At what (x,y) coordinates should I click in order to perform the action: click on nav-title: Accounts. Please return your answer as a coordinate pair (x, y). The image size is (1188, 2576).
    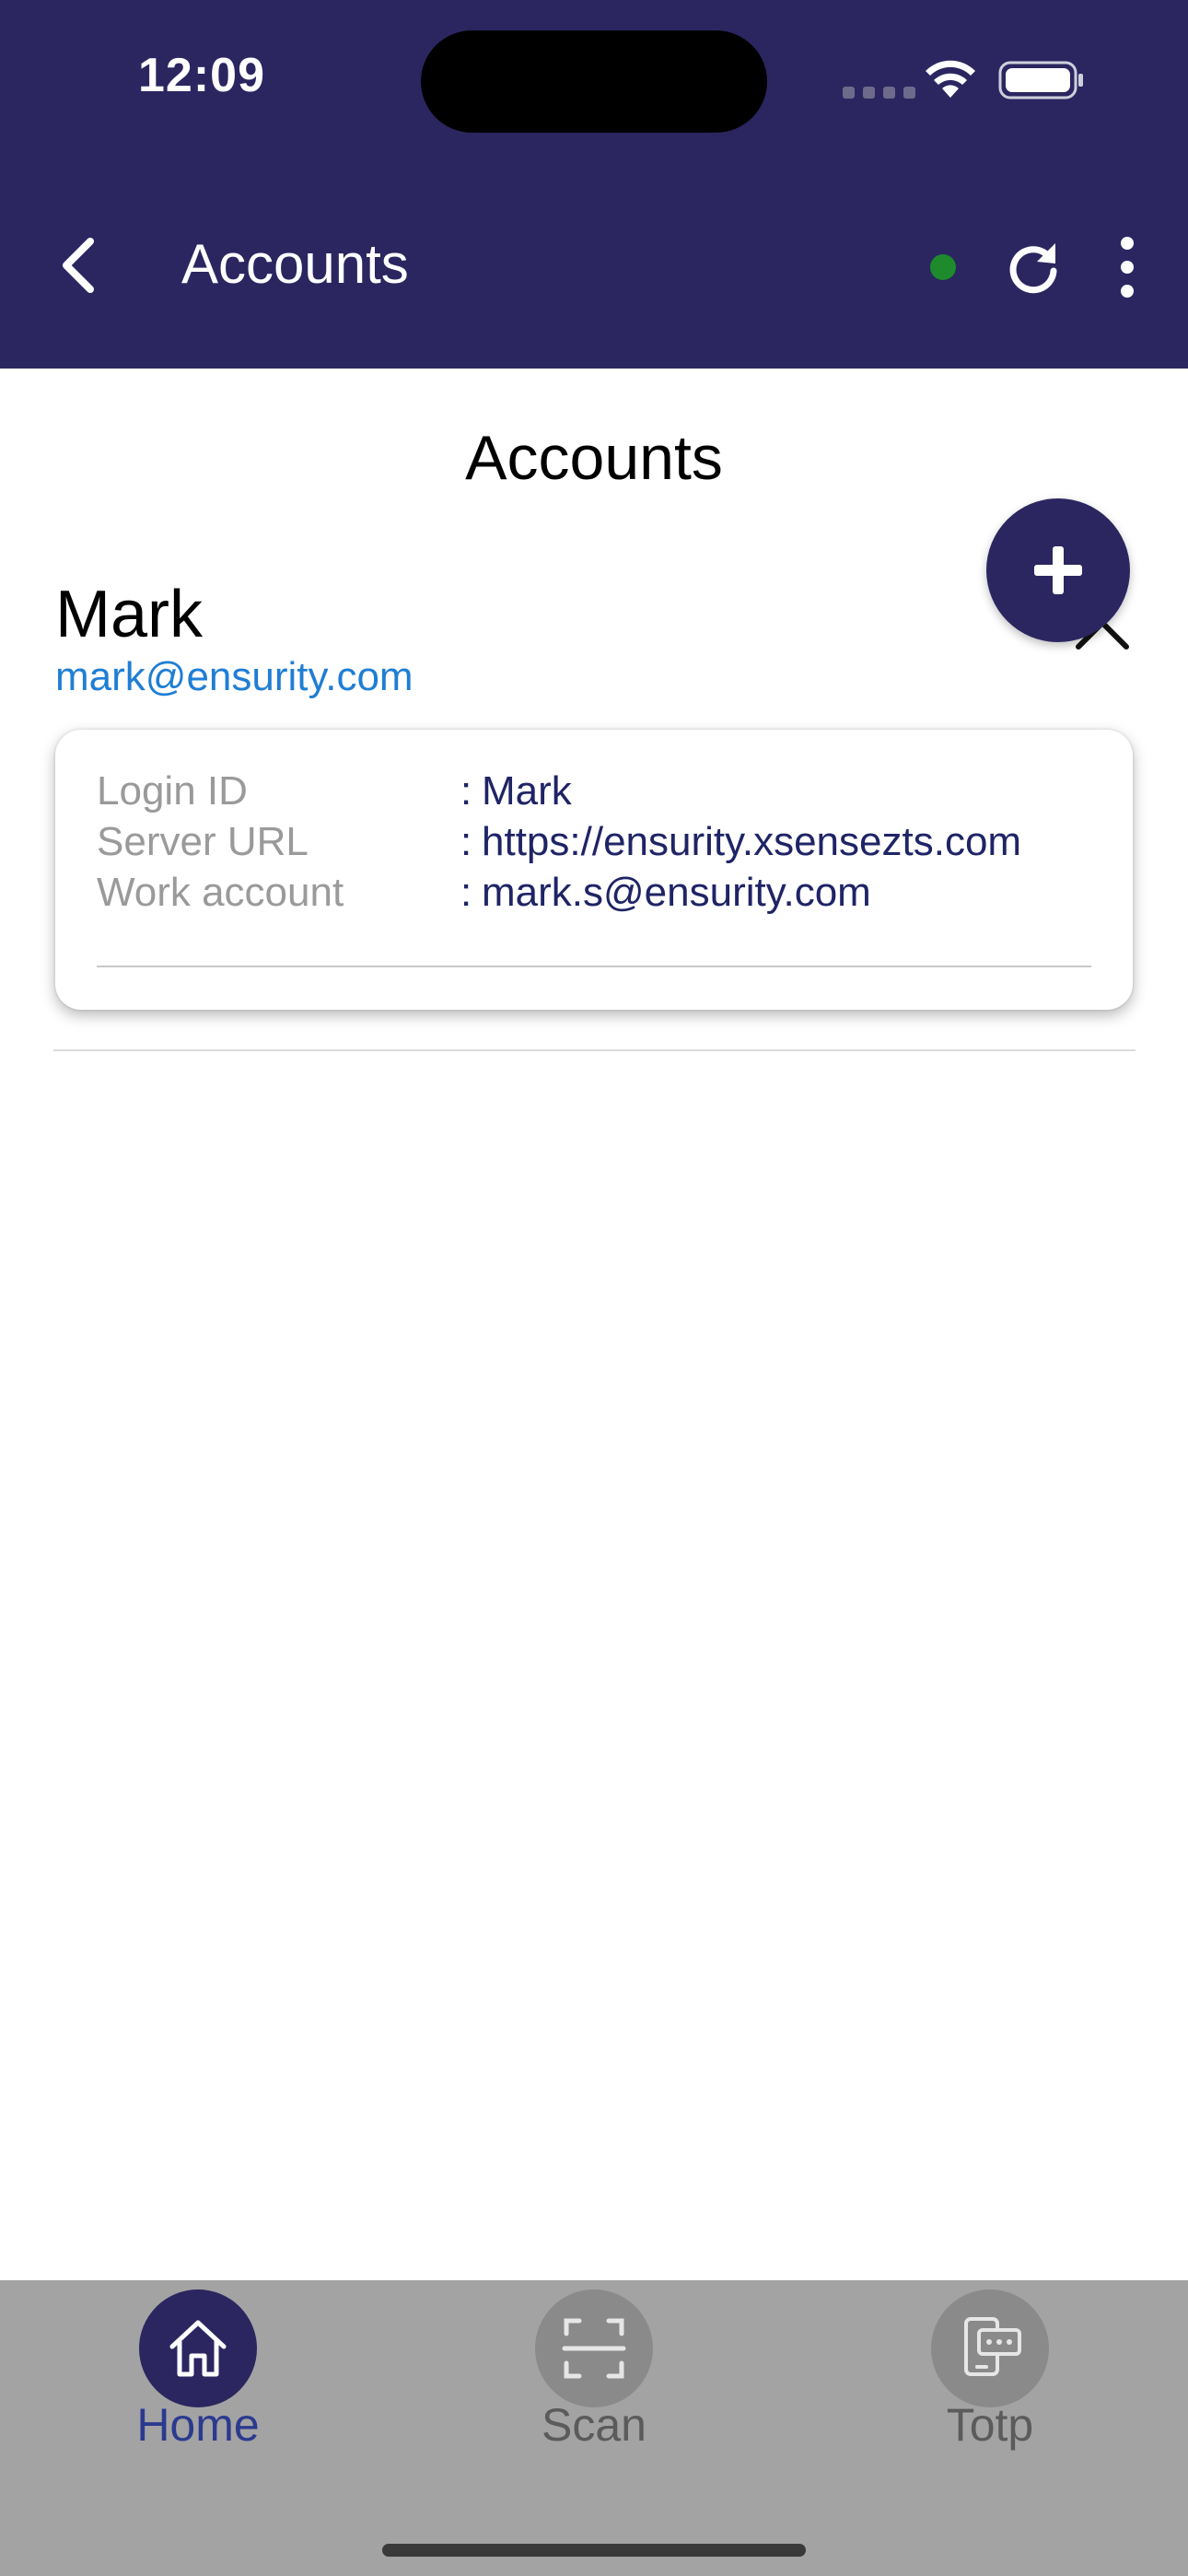
    Looking at the image, I should click on (295, 264).